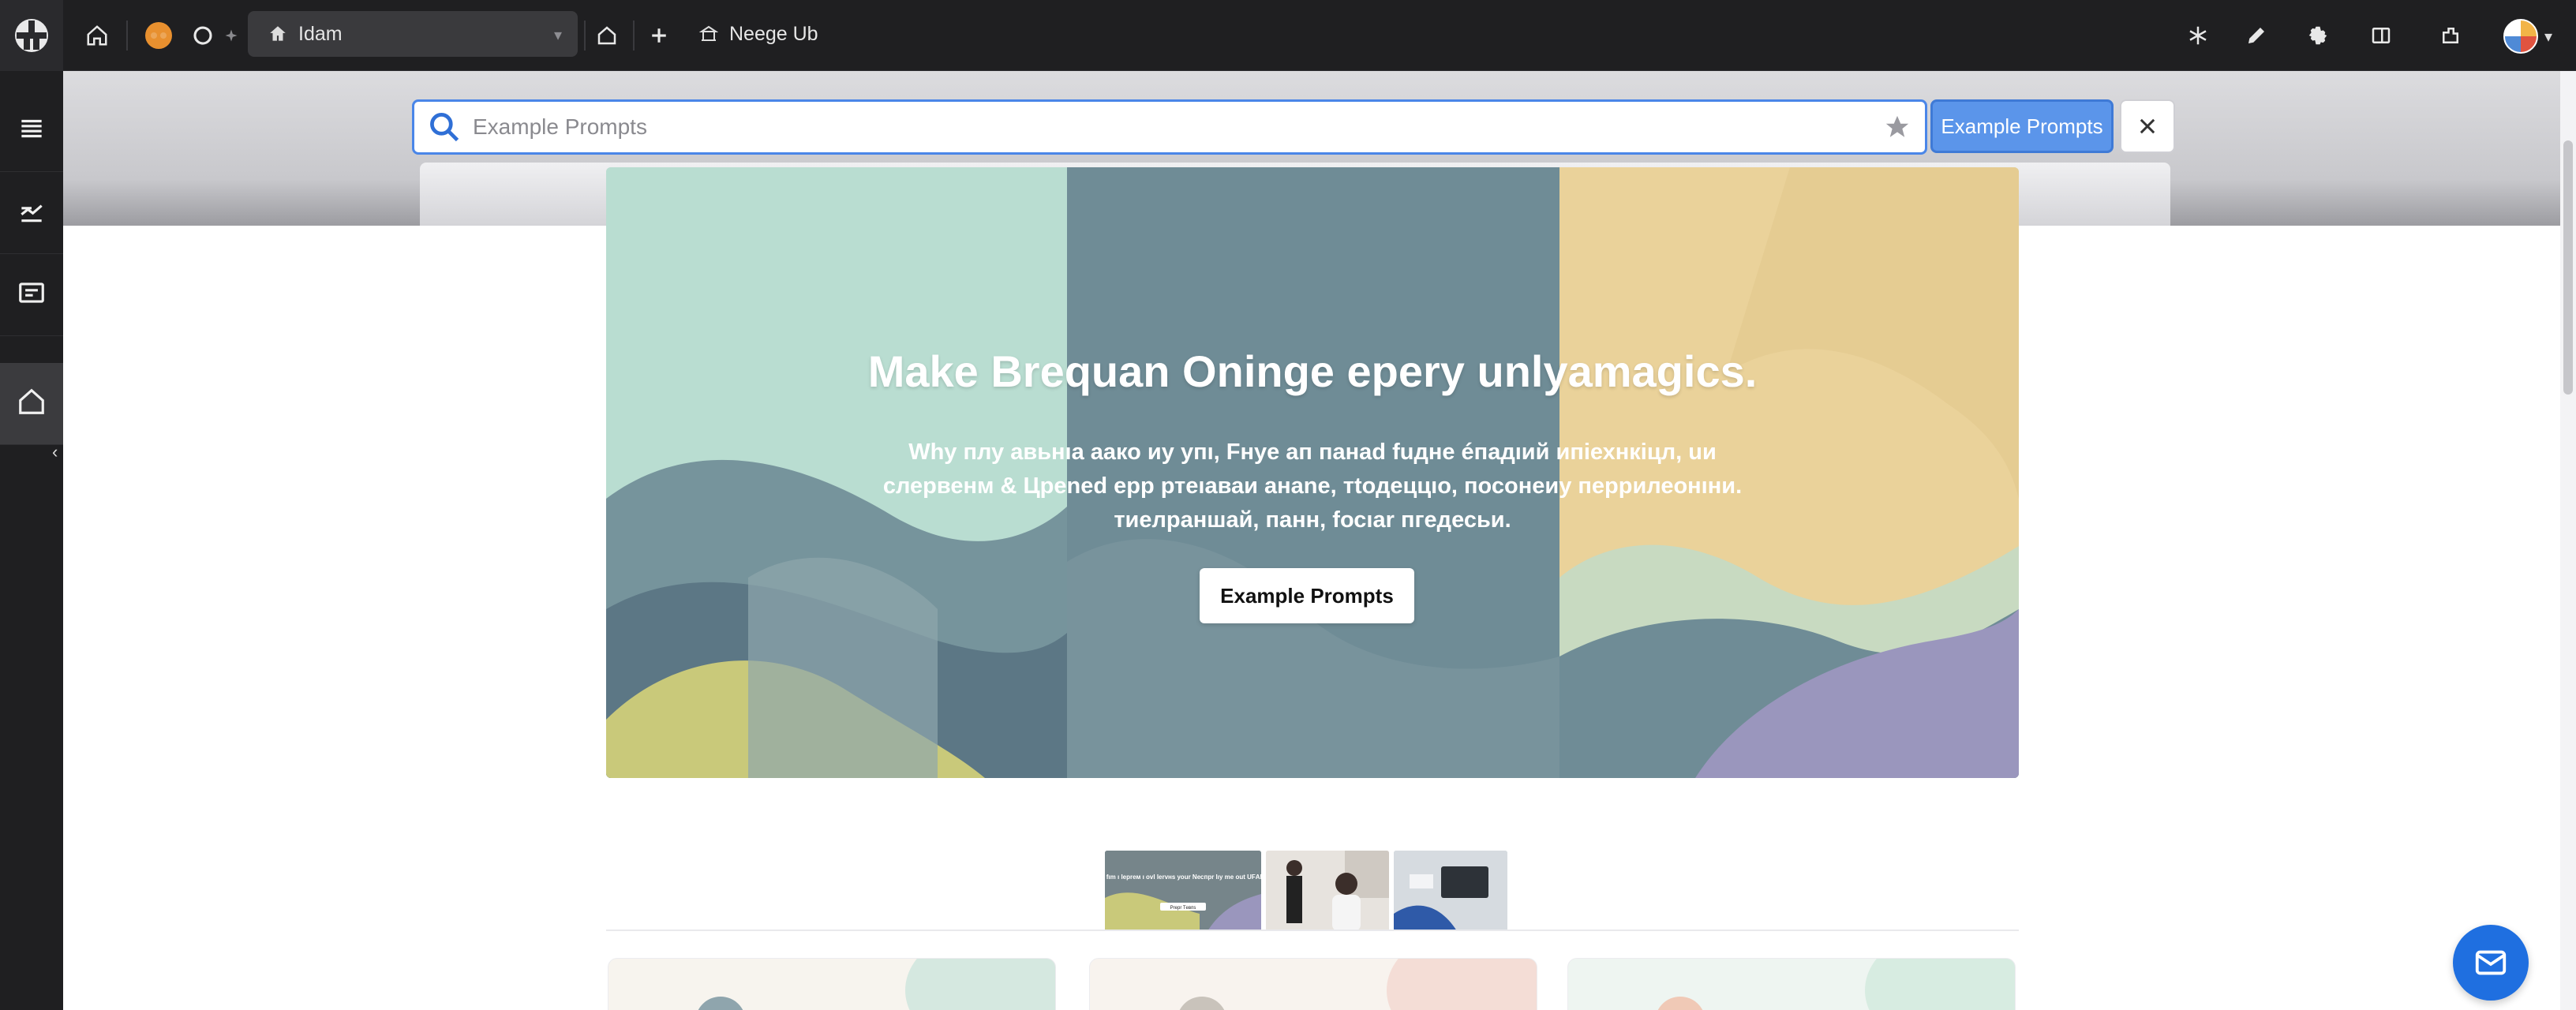 Image resolution: width=2576 pixels, height=1010 pixels. I want to click on extensions-puzzle-icon, so click(2450, 35).